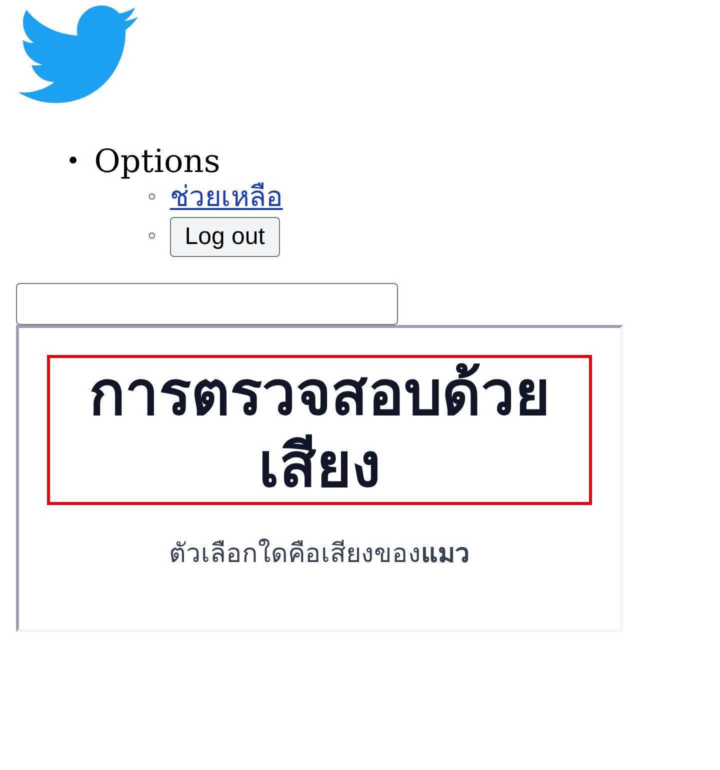 The height and width of the screenshot is (770, 720). Describe the element at coordinates (207, 304) in the screenshot. I see `text-input` at that location.